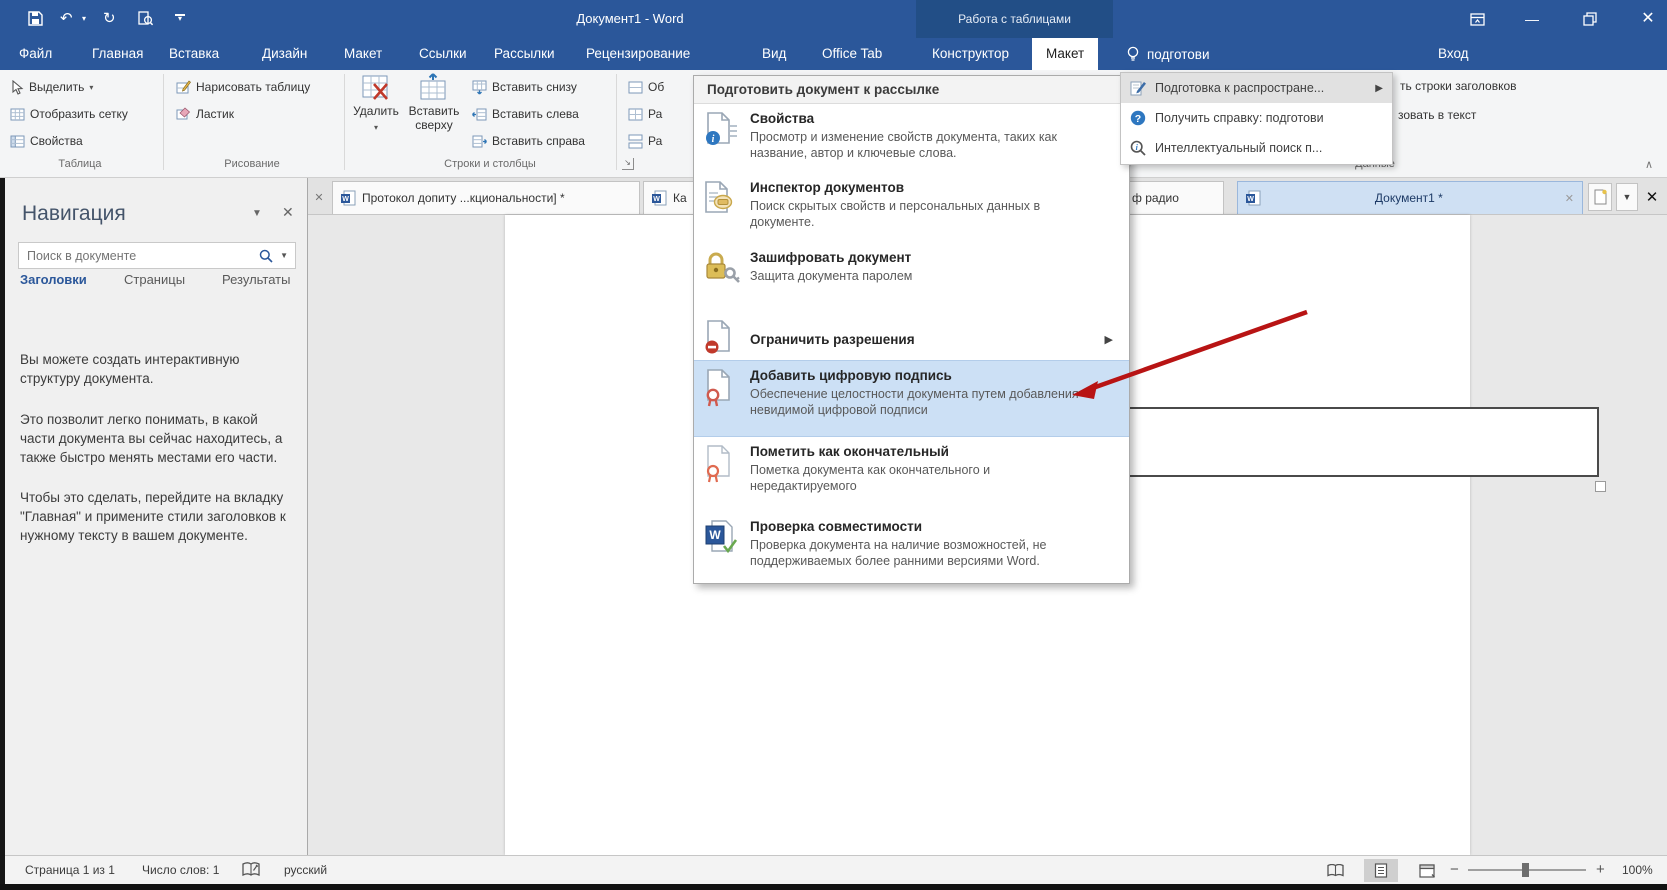  Describe the element at coordinates (1600, 197) in the screenshot. I see `new-document-button` at that location.